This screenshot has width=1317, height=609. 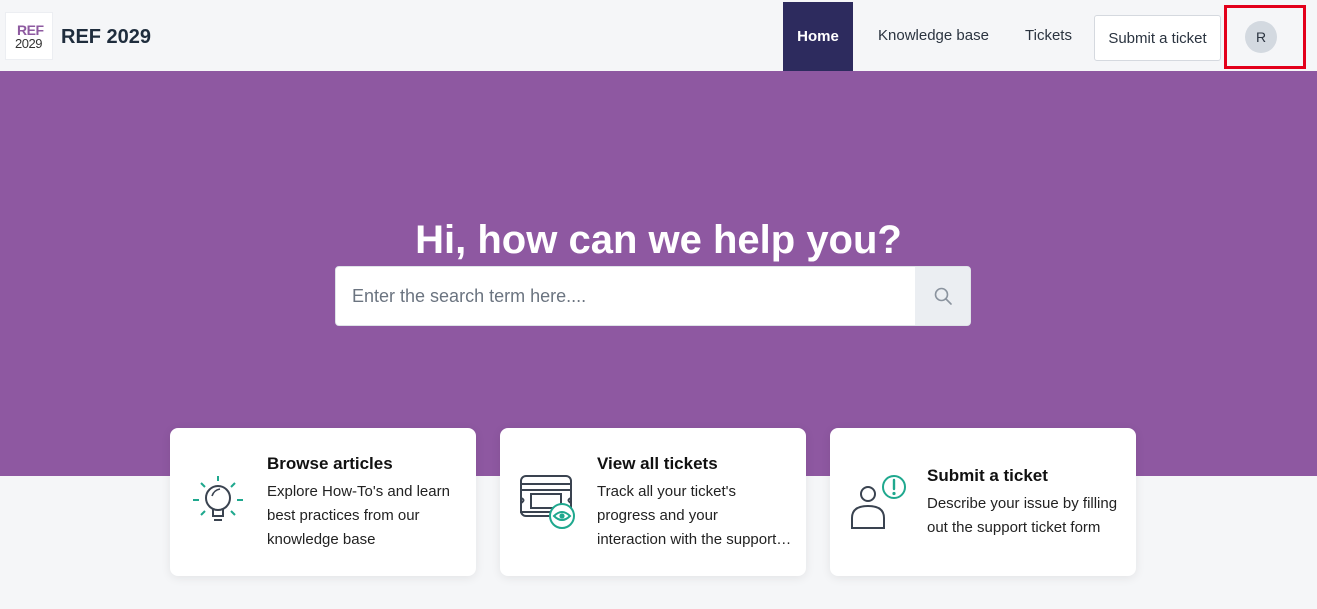 What do you see at coordinates (695, 539) in the screenshot?
I see `card-description-line2: interaction with the support team` at bounding box center [695, 539].